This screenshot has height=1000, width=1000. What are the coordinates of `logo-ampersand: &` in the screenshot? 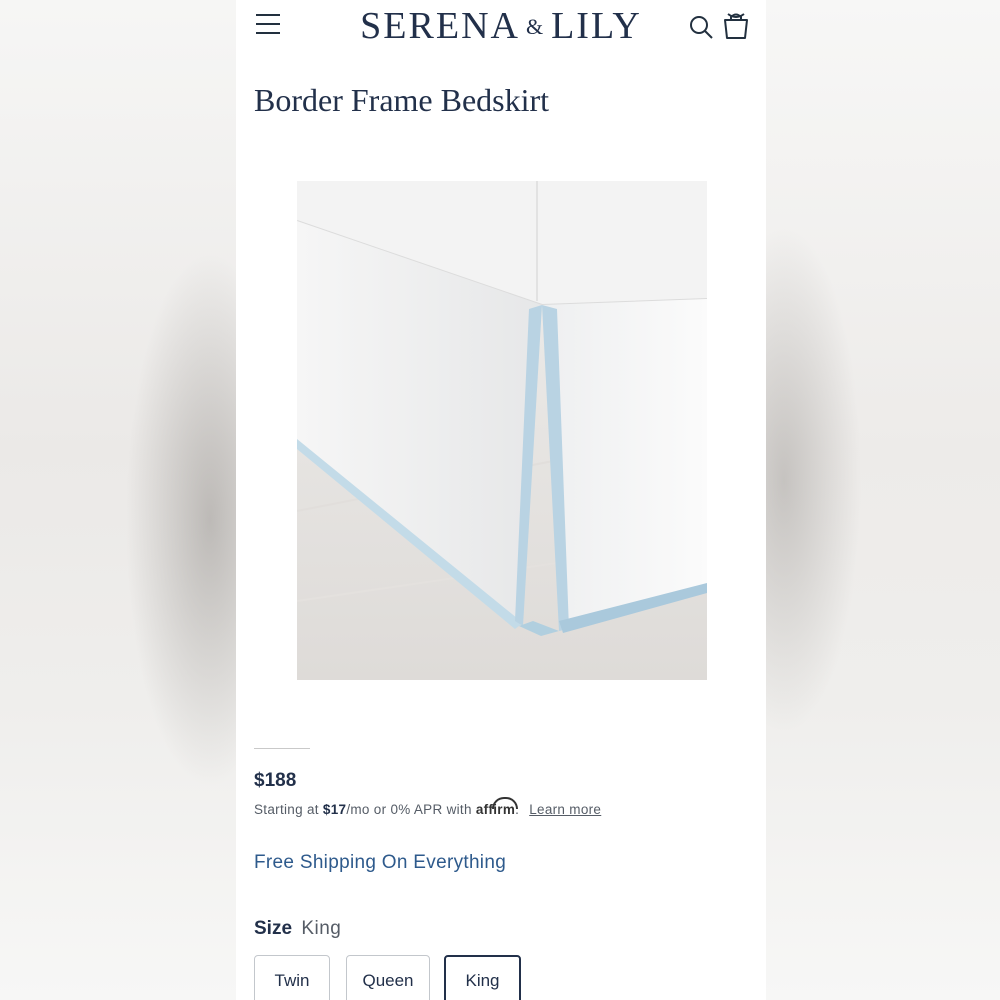 It's located at (535, 26).